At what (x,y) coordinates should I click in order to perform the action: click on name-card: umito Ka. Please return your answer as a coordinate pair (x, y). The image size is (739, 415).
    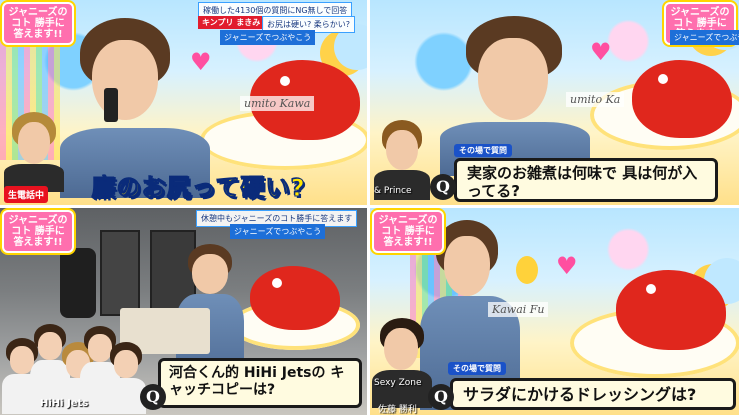
    Looking at the image, I should click on (595, 99).